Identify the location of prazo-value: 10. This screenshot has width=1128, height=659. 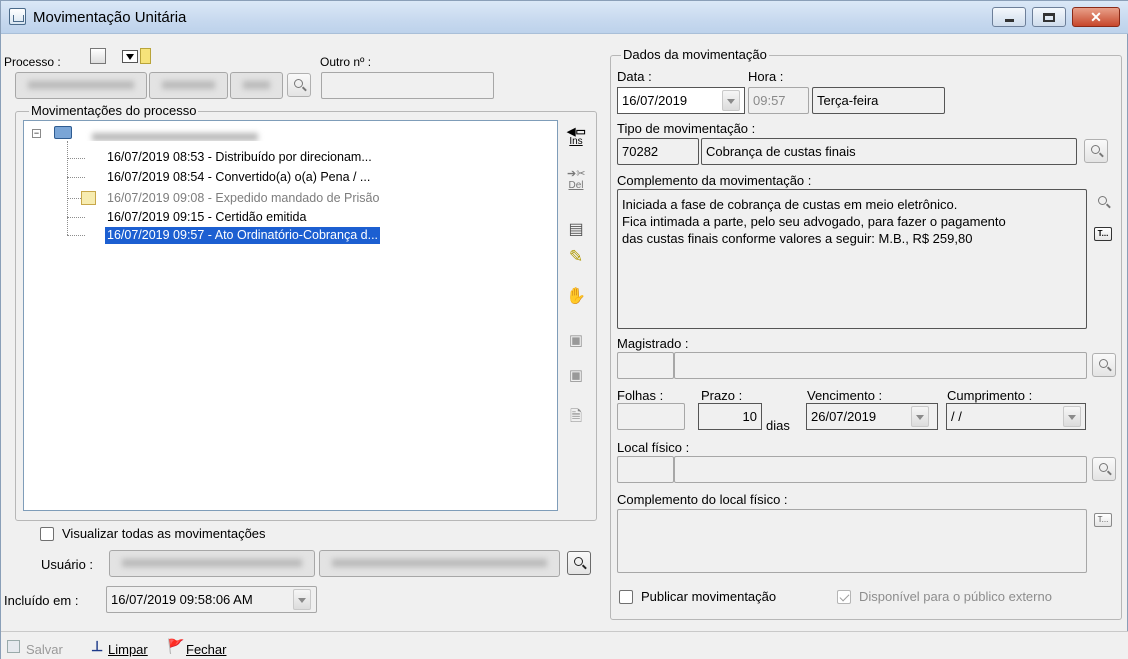
(749, 416).